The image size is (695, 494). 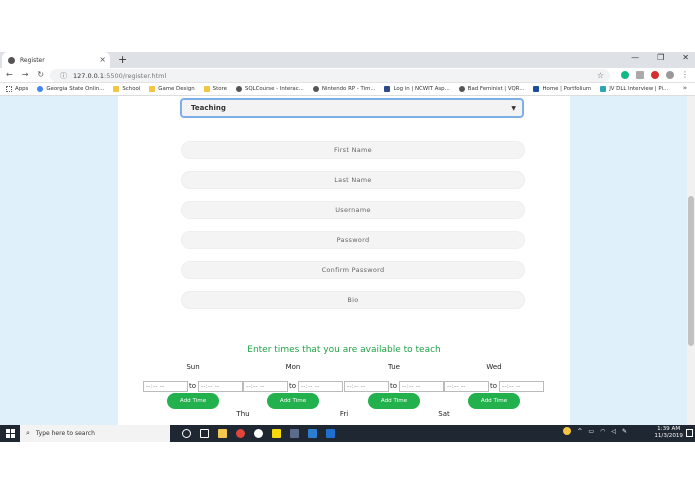 What do you see at coordinates (9, 74) in the screenshot?
I see `back-button: ←` at bounding box center [9, 74].